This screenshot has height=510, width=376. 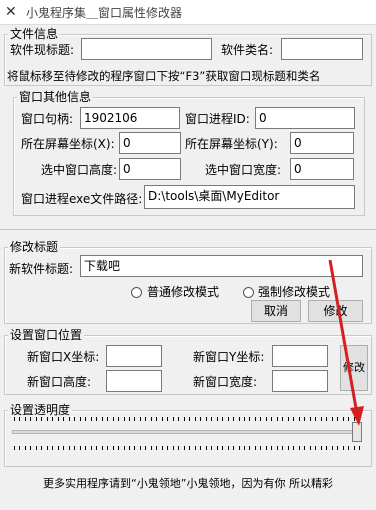 I want to click on new-height-field, so click(x=134, y=381).